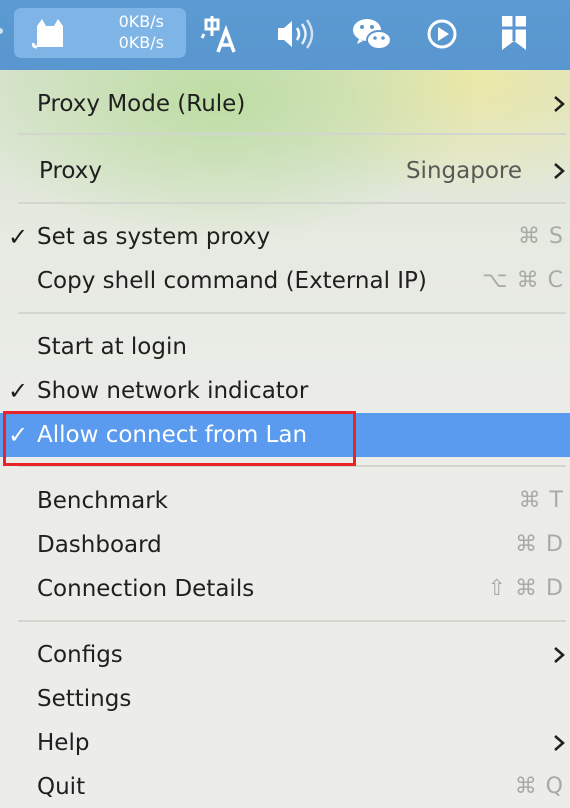 This screenshot has height=808, width=570. What do you see at coordinates (124, 32) in the screenshot?
I see `network-speed: 0KB/s 0KB/s` at bounding box center [124, 32].